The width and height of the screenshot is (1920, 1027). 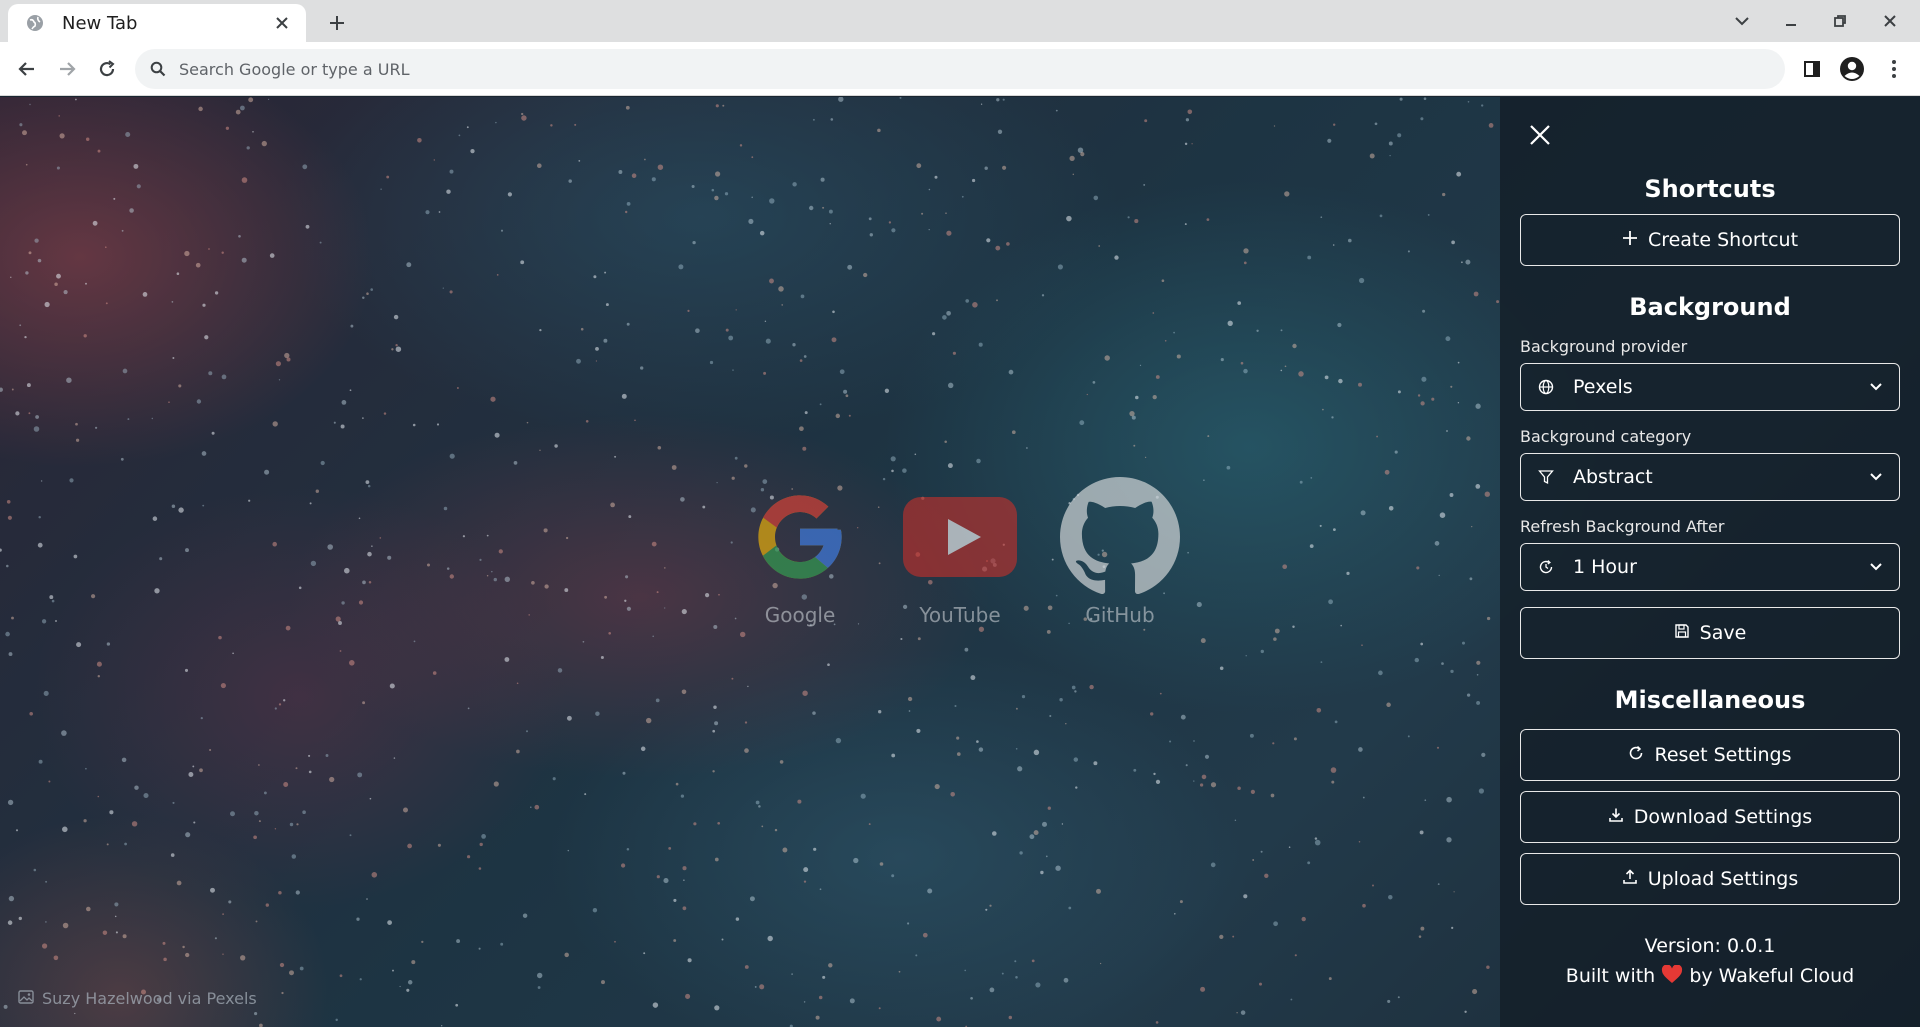 What do you see at coordinates (1742, 21) in the screenshot?
I see `tab-search-icon` at bounding box center [1742, 21].